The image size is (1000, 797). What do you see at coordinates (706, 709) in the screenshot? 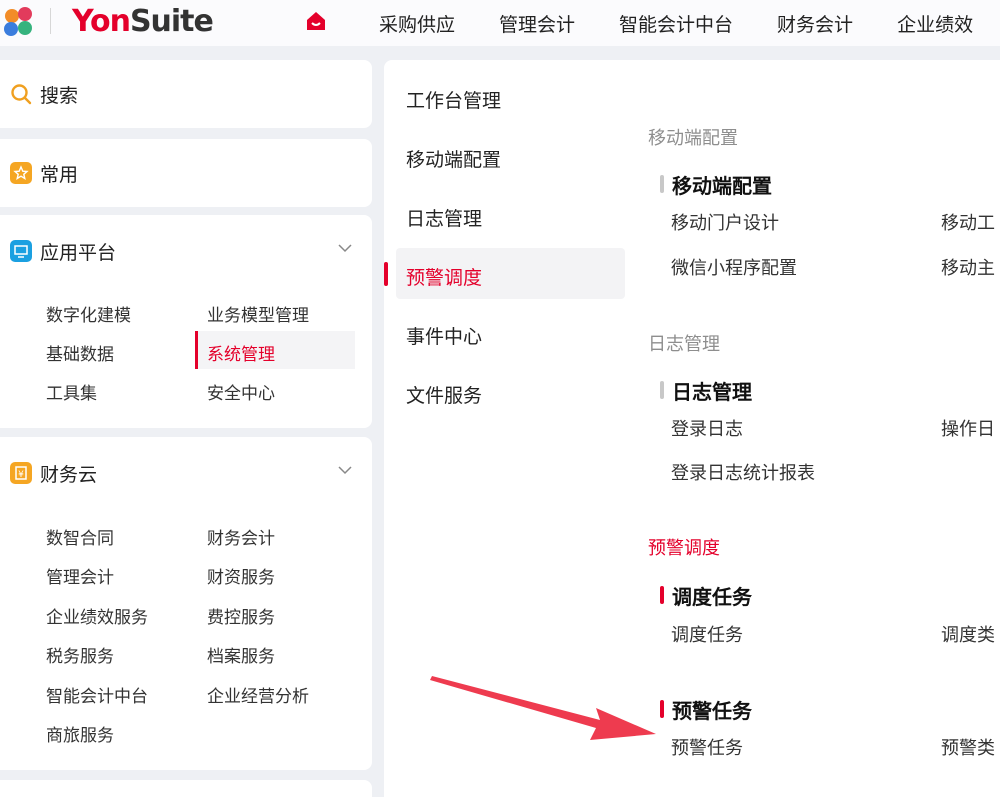
I see `group-title-alert-task: 预警任务` at bounding box center [706, 709].